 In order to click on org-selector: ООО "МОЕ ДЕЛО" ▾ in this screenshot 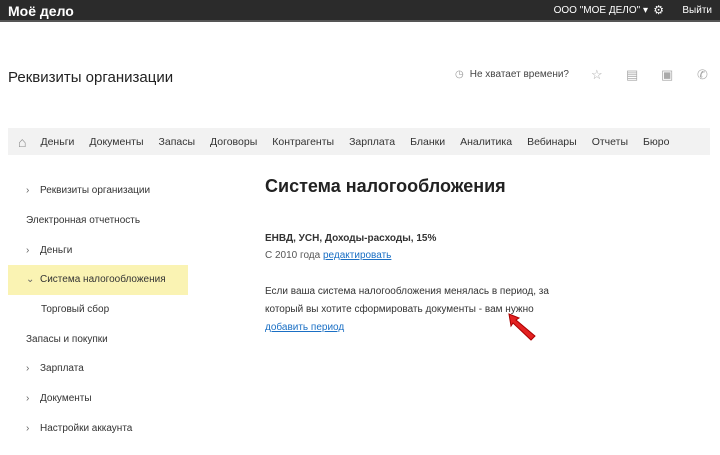, I will do `click(601, 10)`.